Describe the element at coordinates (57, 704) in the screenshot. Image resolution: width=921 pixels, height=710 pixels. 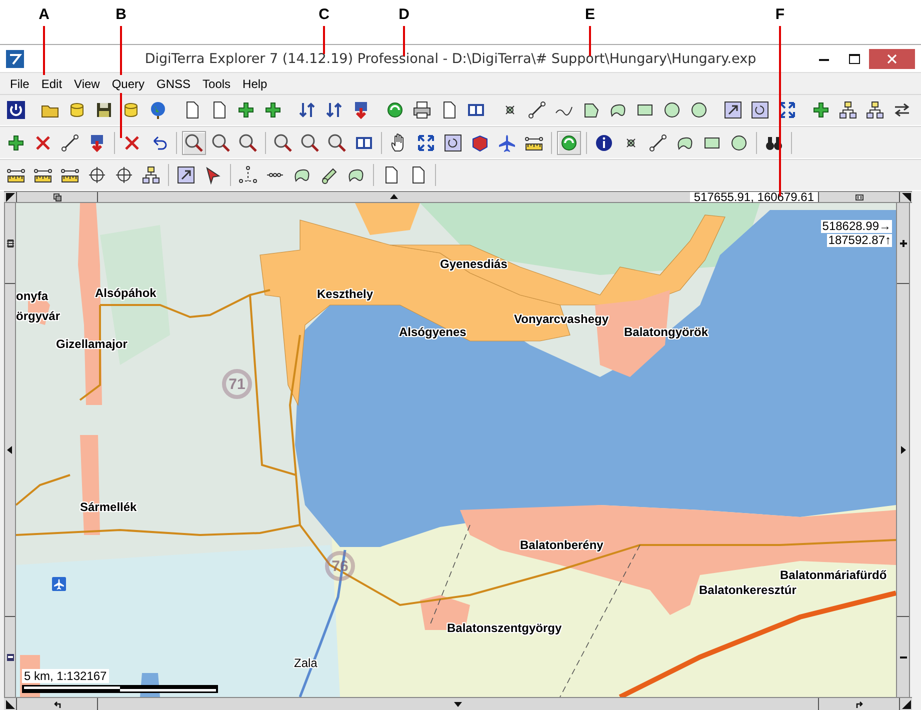
I see `undo-icon` at that location.